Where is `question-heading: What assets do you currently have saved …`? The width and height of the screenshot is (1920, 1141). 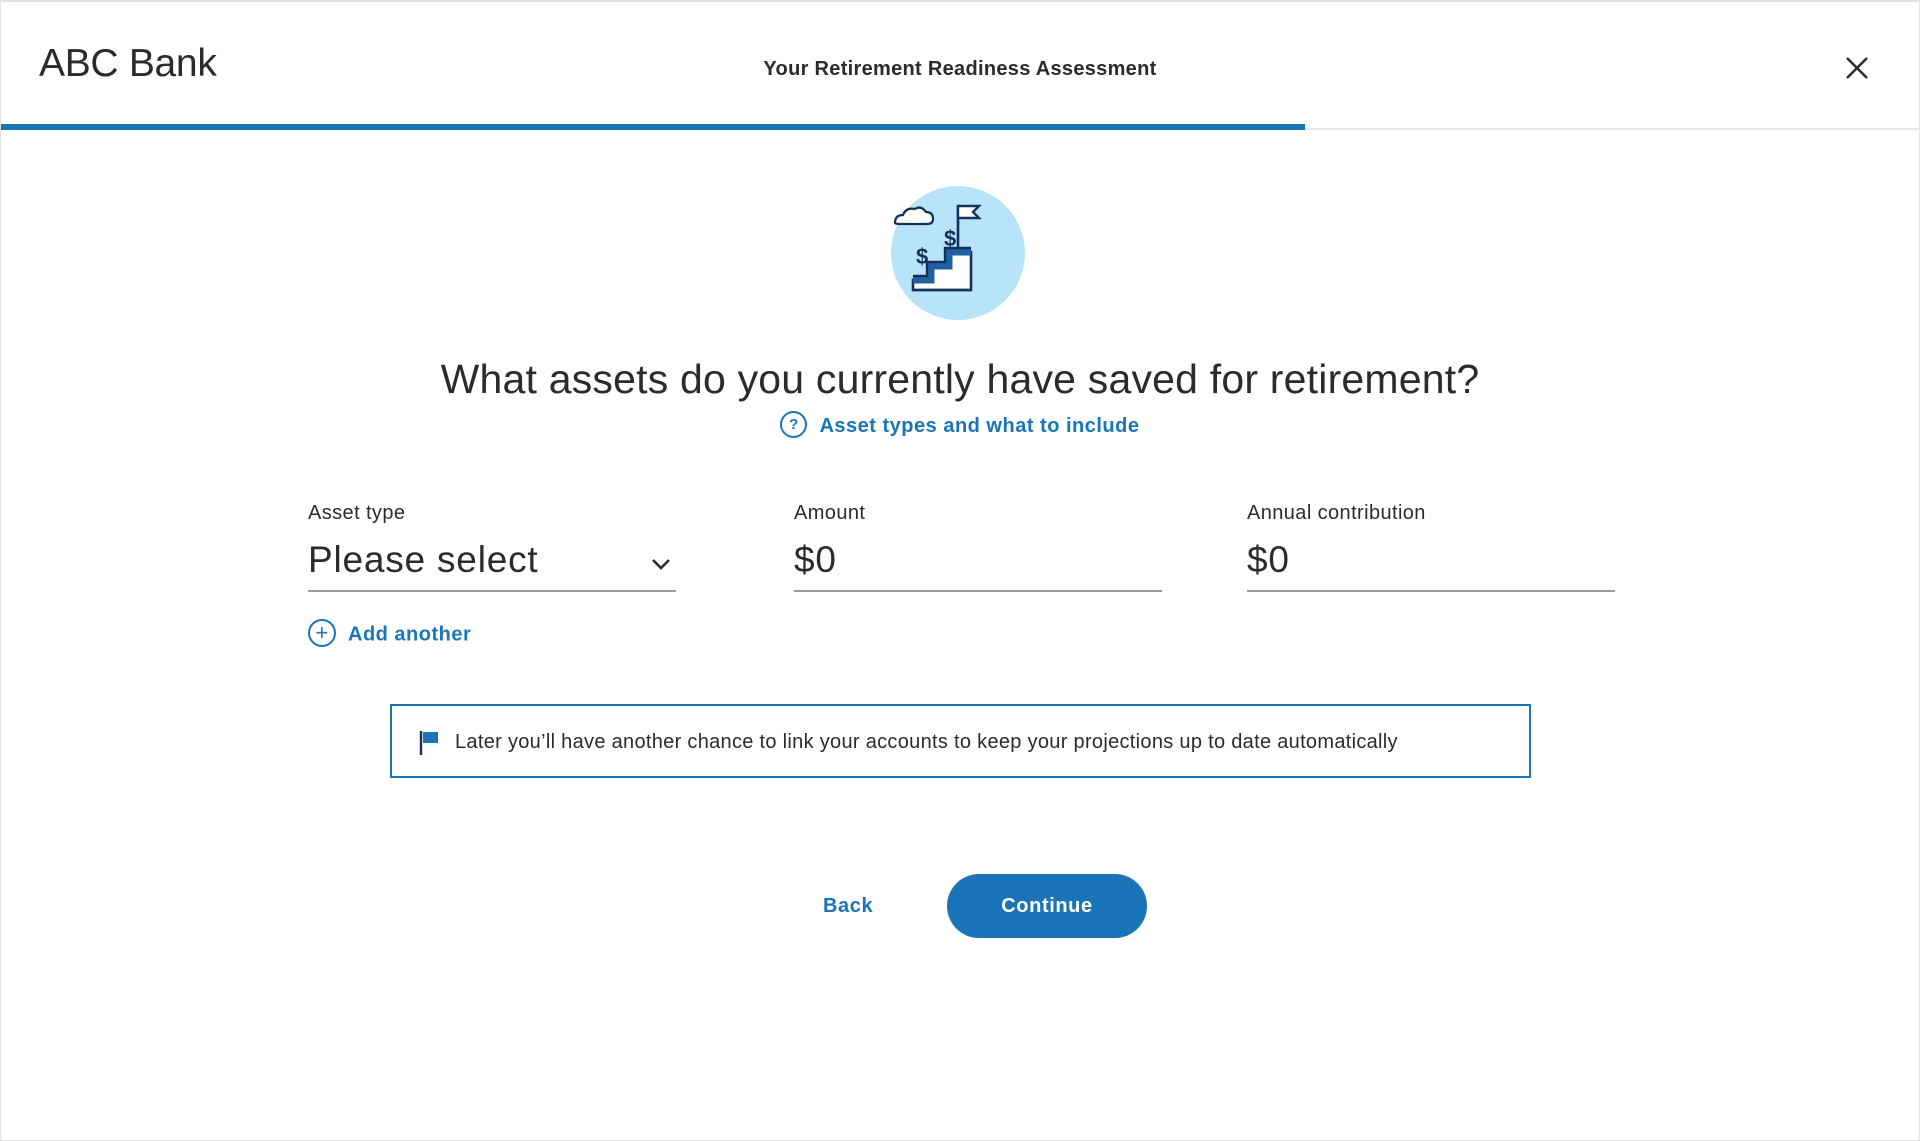
question-heading: What assets do you currently have saved … is located at coordinates (960, 379).